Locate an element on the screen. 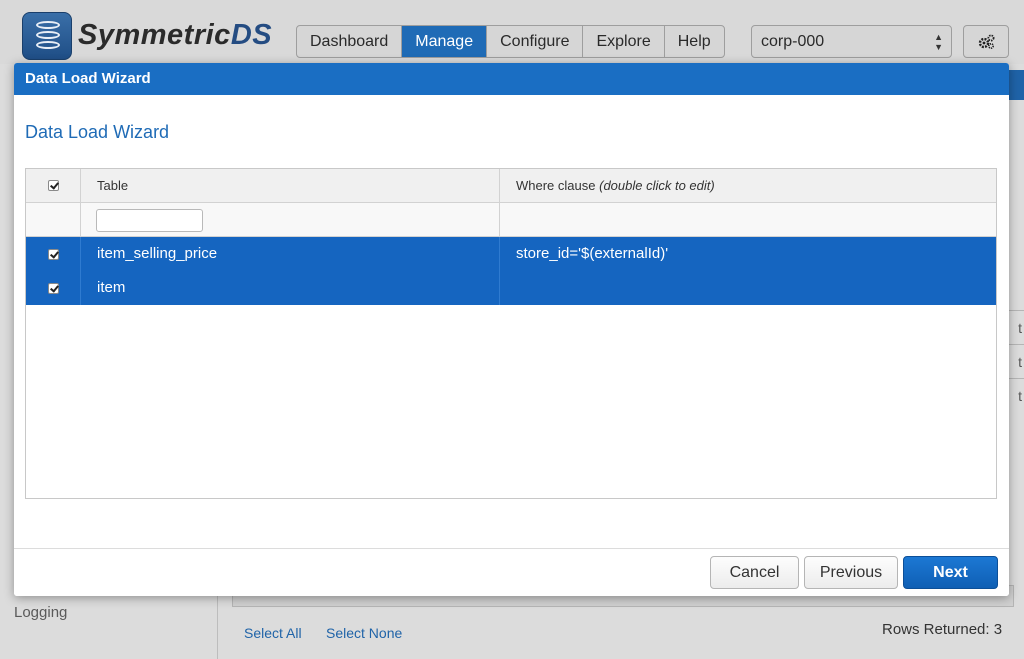 This screenshot has height=659, width=1024. background-grid-edge: t t t is located at coordinates (1016, 384).